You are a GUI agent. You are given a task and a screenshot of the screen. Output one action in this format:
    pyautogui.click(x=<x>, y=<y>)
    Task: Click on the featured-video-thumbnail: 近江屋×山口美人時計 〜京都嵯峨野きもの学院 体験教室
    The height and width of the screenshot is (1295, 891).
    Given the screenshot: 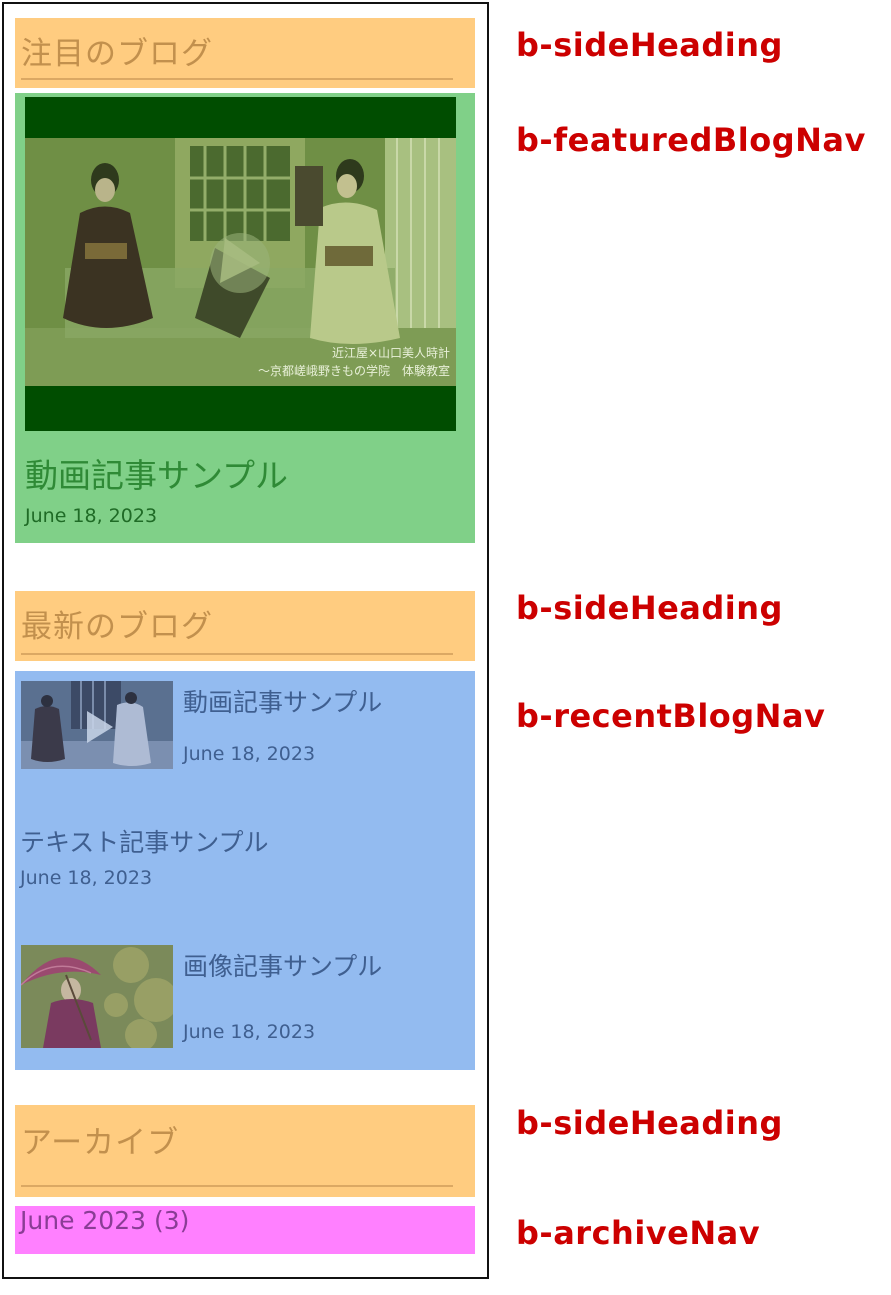 What is the action you would take?
    pyautogui.click(x=240, y=264)
    